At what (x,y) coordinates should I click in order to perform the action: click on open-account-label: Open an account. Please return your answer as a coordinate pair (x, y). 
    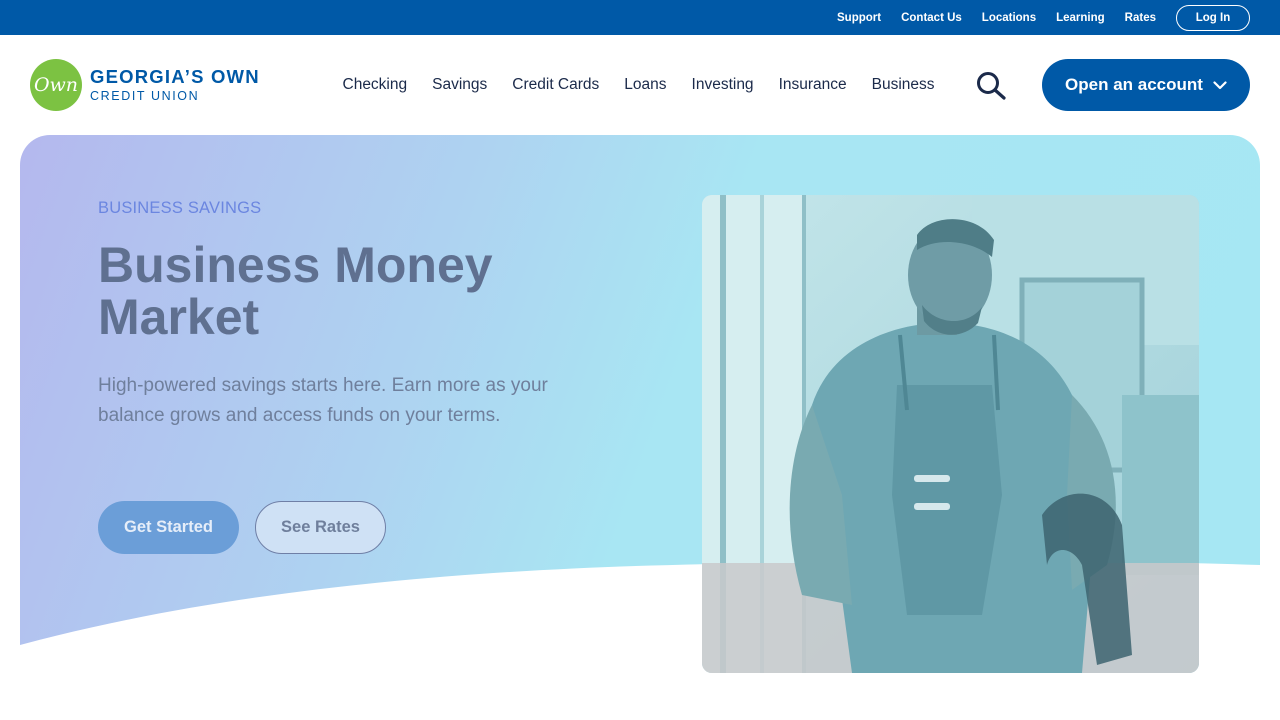
    Looking at the image, I should click on (1134, 84).